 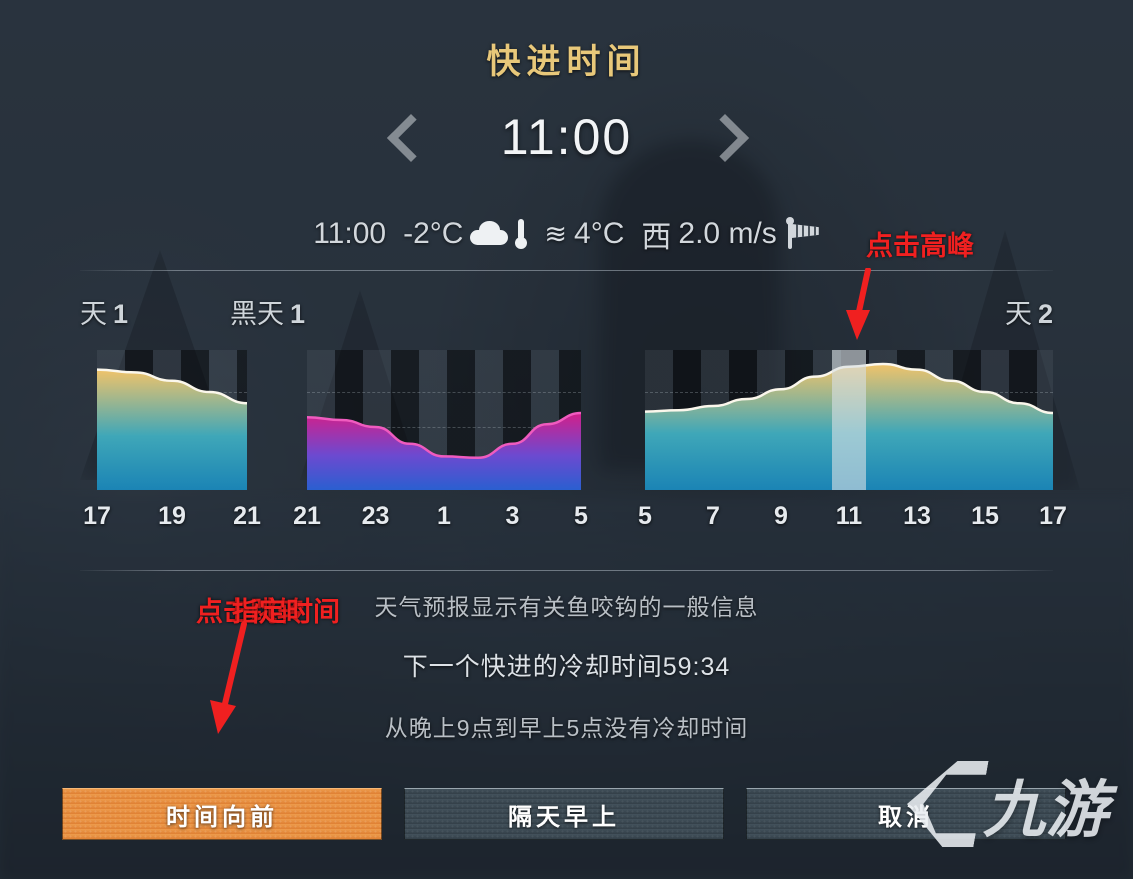 I want to click on selected-time-value: 11:00, so click(x=566, y=137).